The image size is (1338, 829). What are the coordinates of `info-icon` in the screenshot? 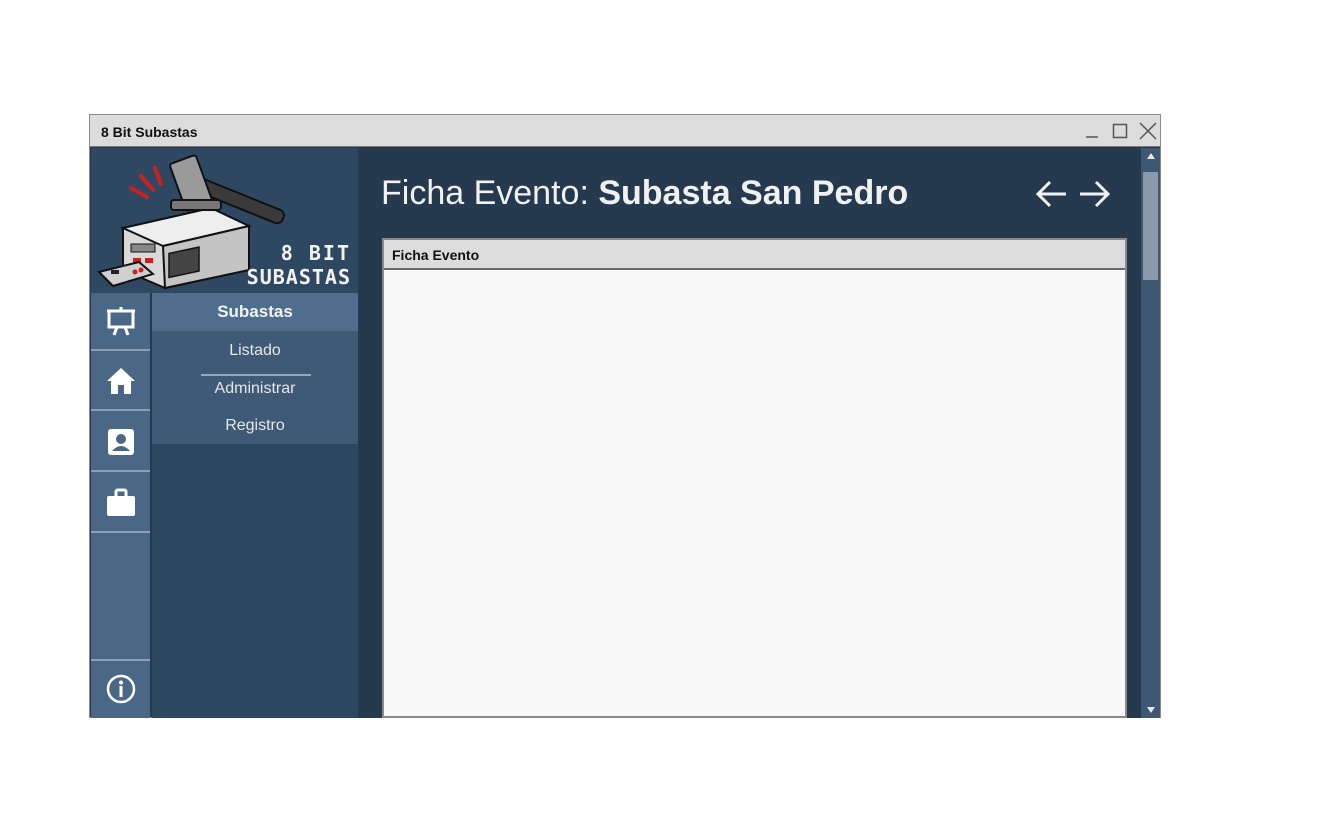 It's located at (120, 689).